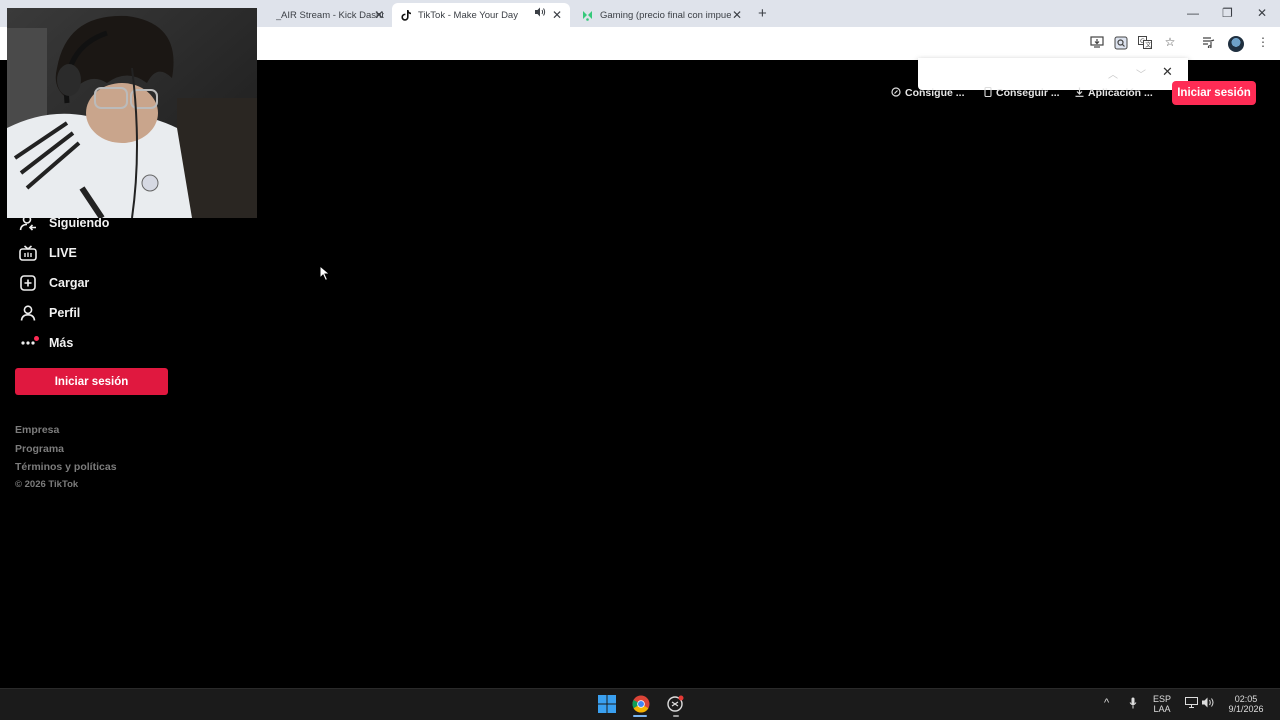 The width and height of the screenshot is (1280, 720). What do you see at coordinates (1162, 709) in the screenshot?
I see `language-layout: LAA` at bounding box center [1162, 709].